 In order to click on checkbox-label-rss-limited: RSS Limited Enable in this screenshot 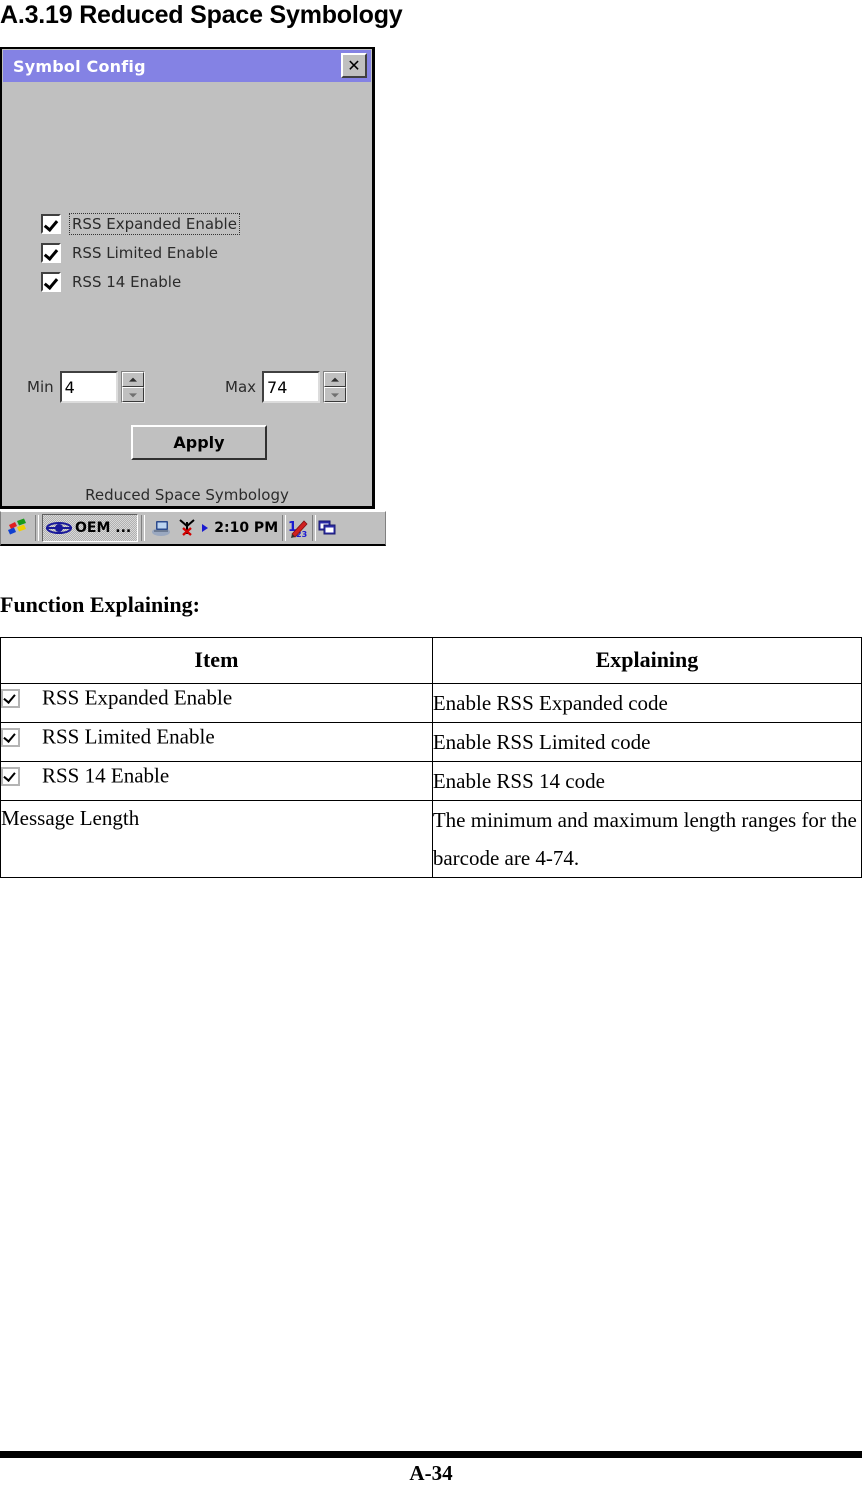, I will do `click(145, 253)`.